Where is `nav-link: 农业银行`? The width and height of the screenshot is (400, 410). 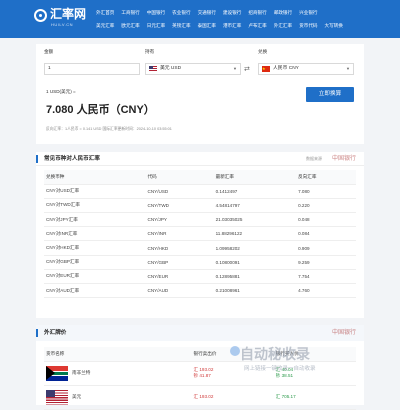
nav-link: 农业银行 is located at coordinates (181, 12).